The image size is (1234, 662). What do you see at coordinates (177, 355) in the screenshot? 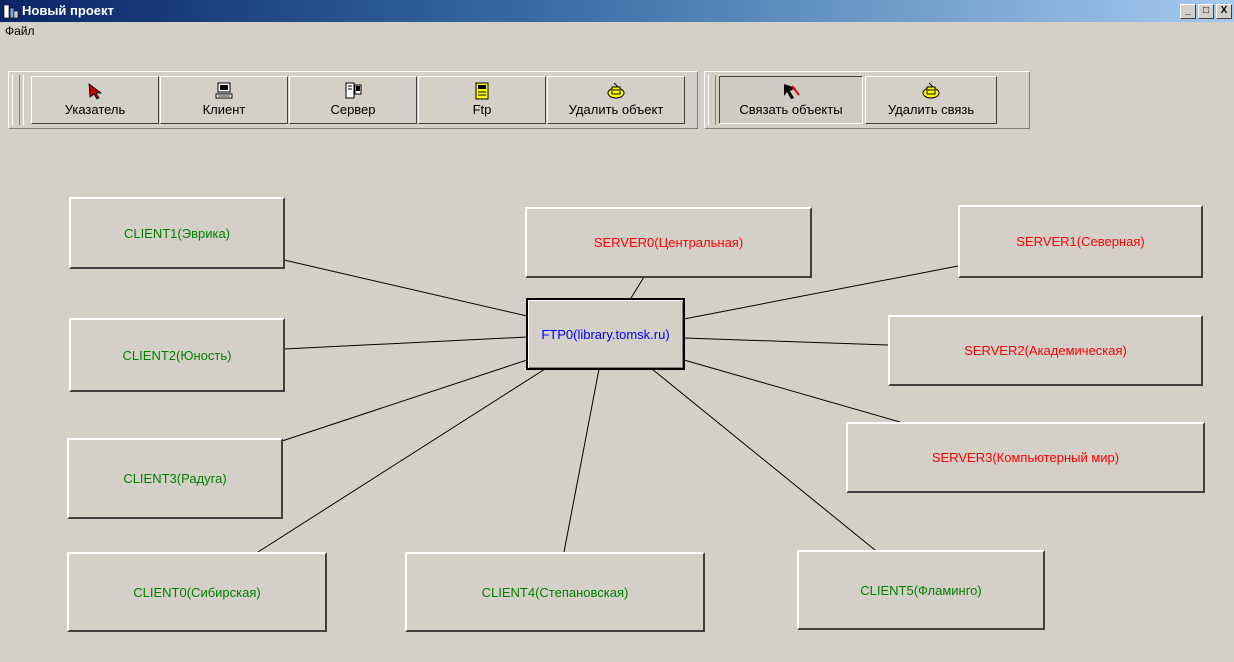
I see `client-node: CLIENT2(Юность)` at bounding box center [177, 355].